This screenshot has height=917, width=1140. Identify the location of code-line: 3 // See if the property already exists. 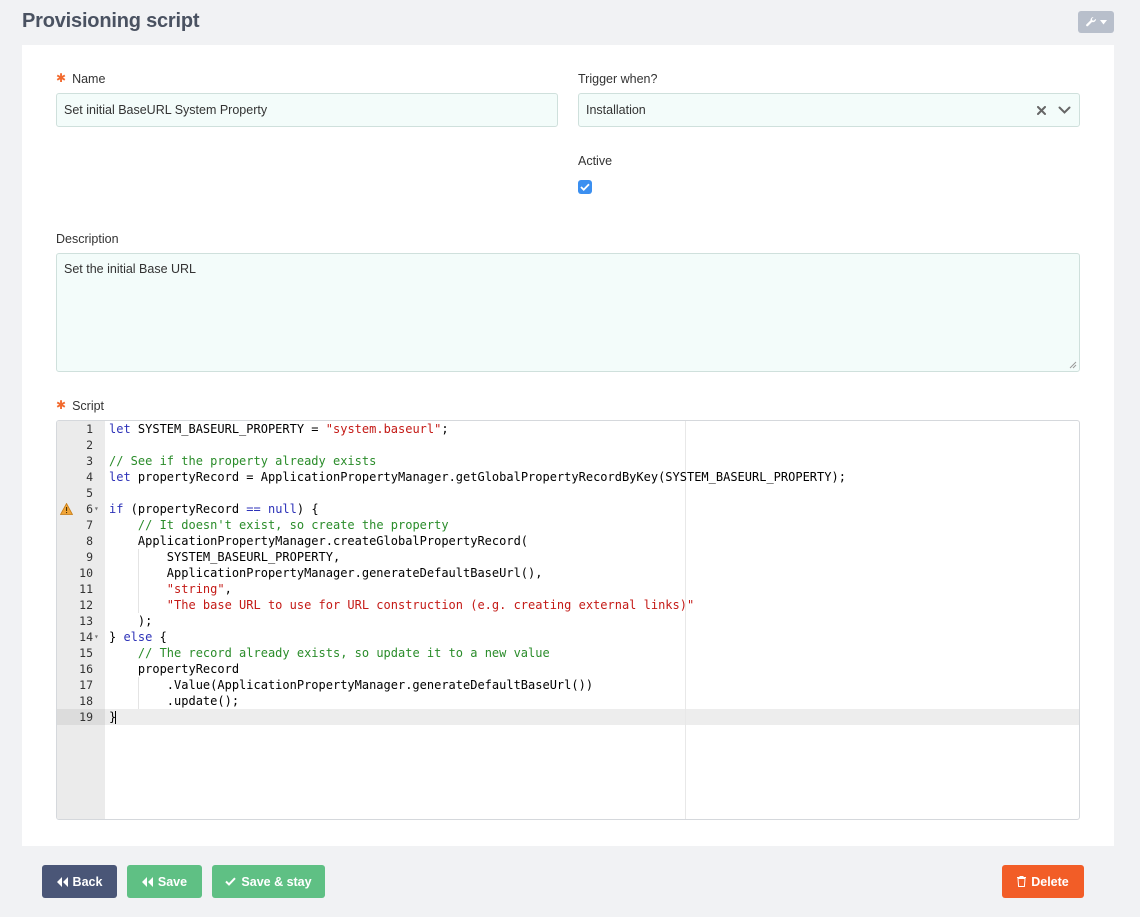
(568, 461).